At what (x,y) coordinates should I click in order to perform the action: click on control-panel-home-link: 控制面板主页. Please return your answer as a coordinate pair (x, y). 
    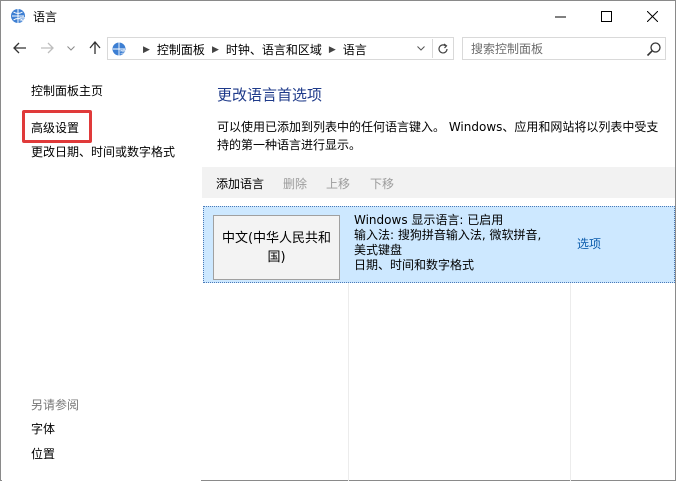
    Looking at the image, I should click on (67, 90).